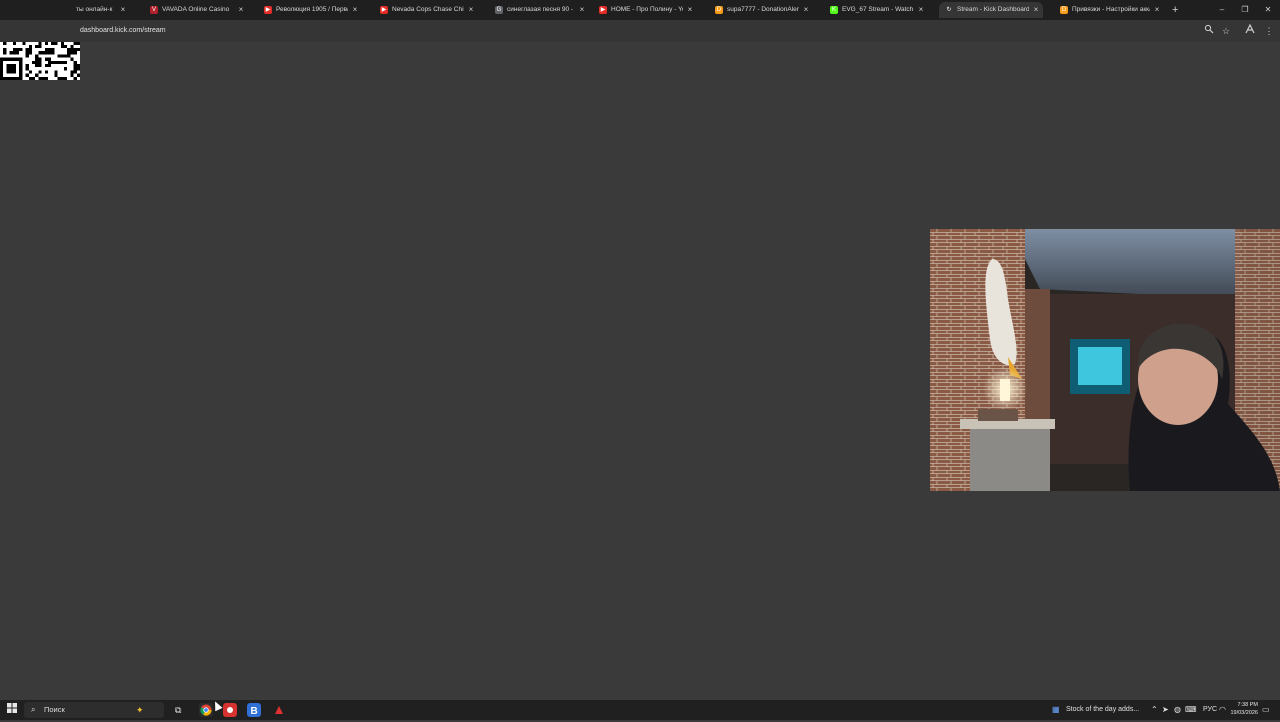 Image resolution: width=1280 pixels, height=722 pixels. What do you see at coordinates (1191, 710) in the screenshot?
I see `keyboard-icon: ⌨` at bounding box center [1191, 710].